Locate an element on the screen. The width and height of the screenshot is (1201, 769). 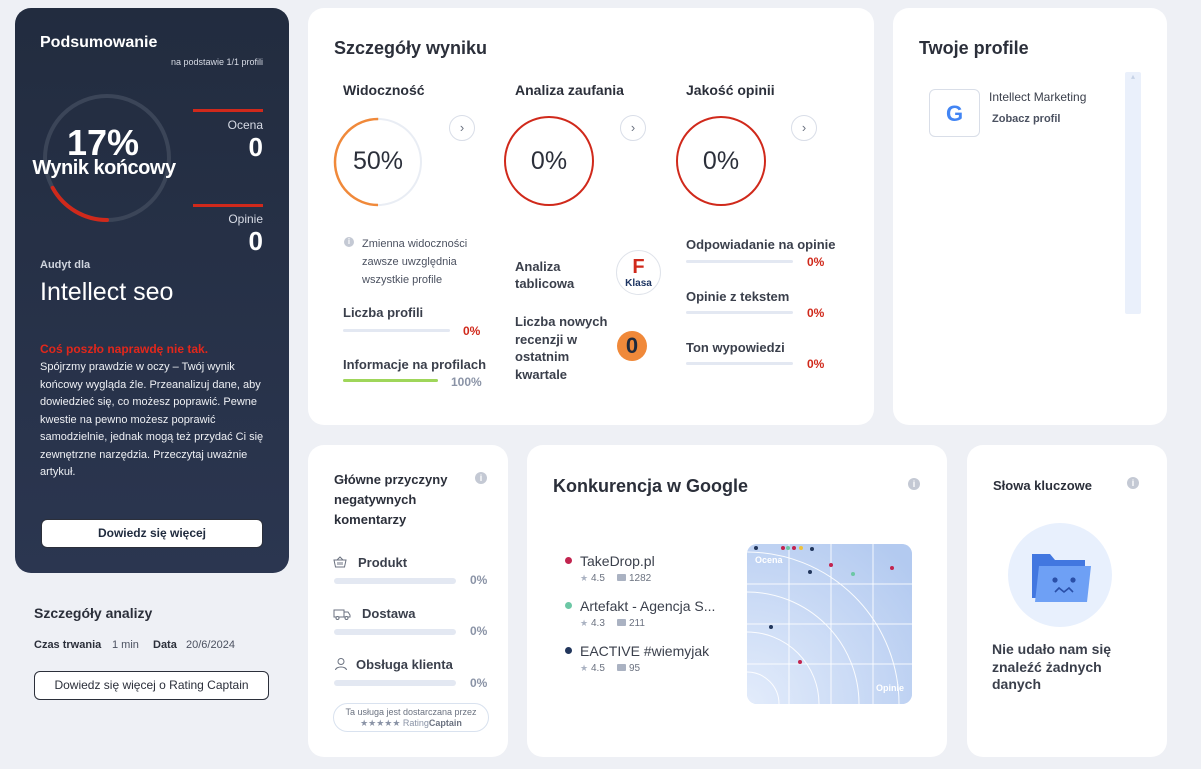
negatives-title: Główne przyczyny negatywnych komentarzy is located at coordinates (391, 499).